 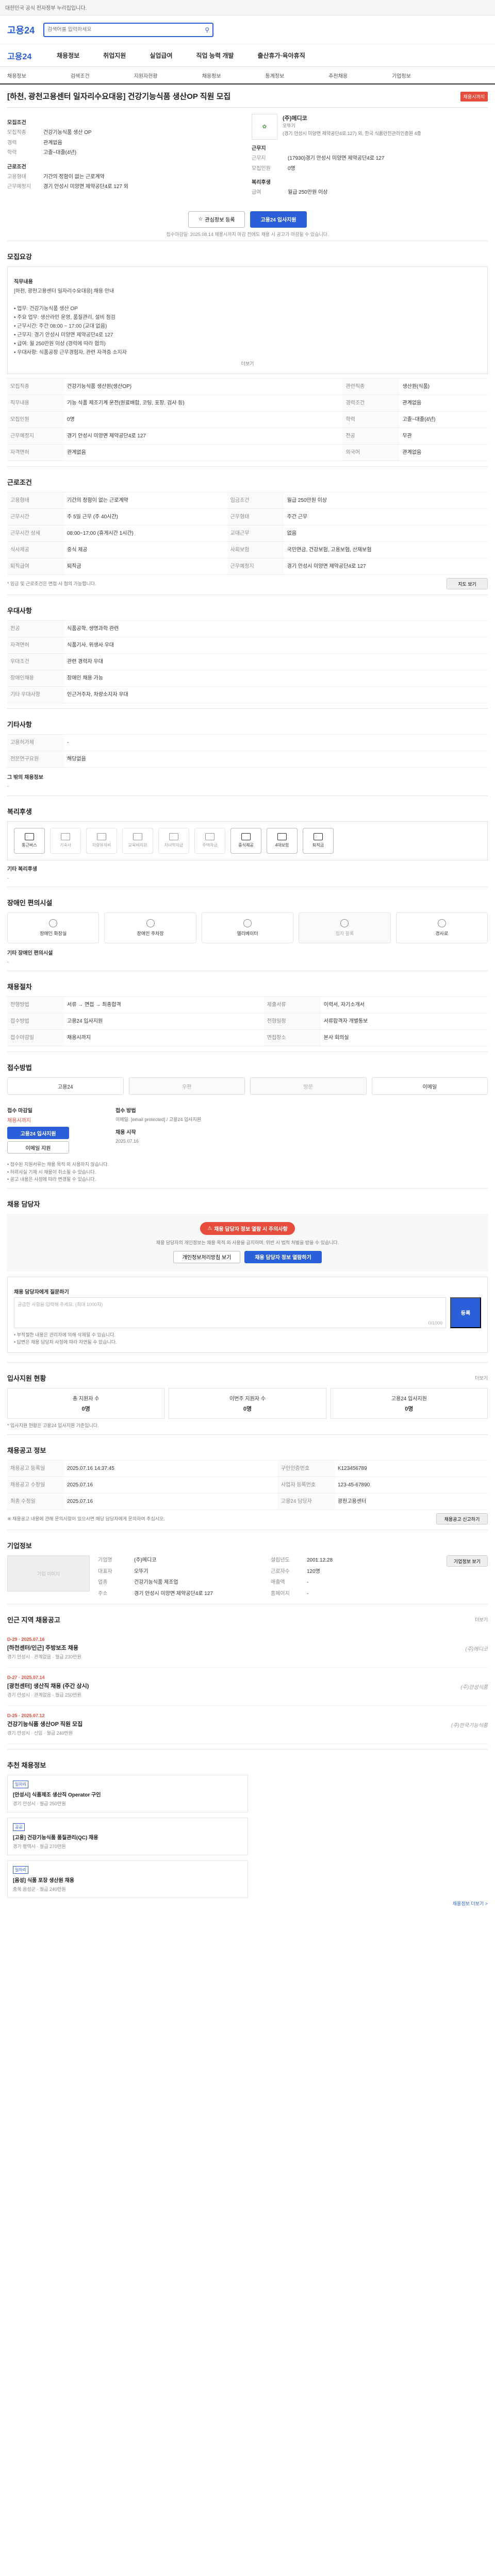 I want to click on cell-value: 장애인 채용 가능, so click(x=276, y=678).